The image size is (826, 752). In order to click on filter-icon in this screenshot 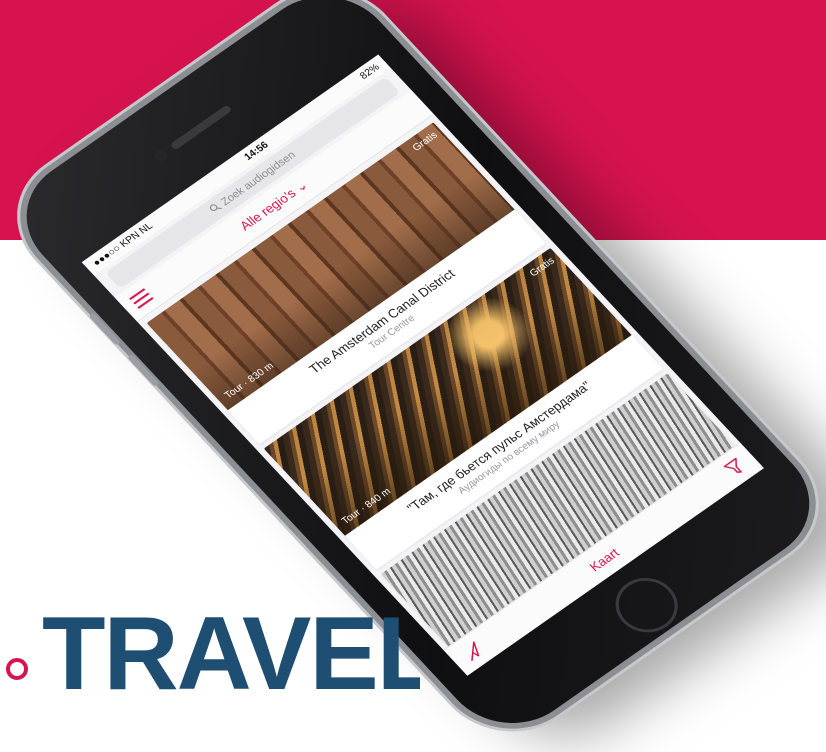, I will do `click(734, 468)`.